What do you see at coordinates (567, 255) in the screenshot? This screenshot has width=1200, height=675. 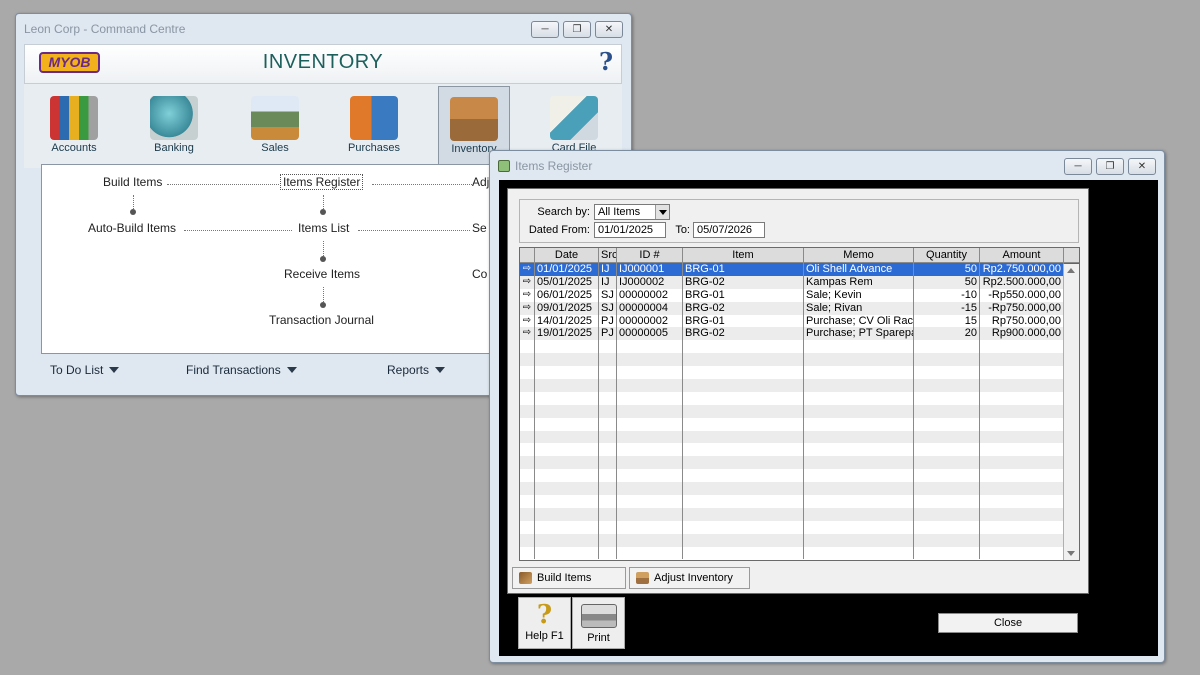 I see `column-header: Date` at bounding box center [567, 255].